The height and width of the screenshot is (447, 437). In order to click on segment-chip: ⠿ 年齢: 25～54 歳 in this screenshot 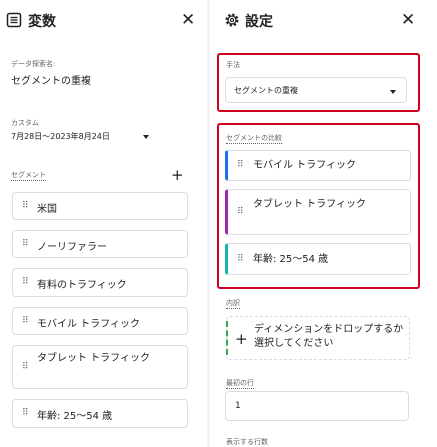, I will do `click(100, 413)`.